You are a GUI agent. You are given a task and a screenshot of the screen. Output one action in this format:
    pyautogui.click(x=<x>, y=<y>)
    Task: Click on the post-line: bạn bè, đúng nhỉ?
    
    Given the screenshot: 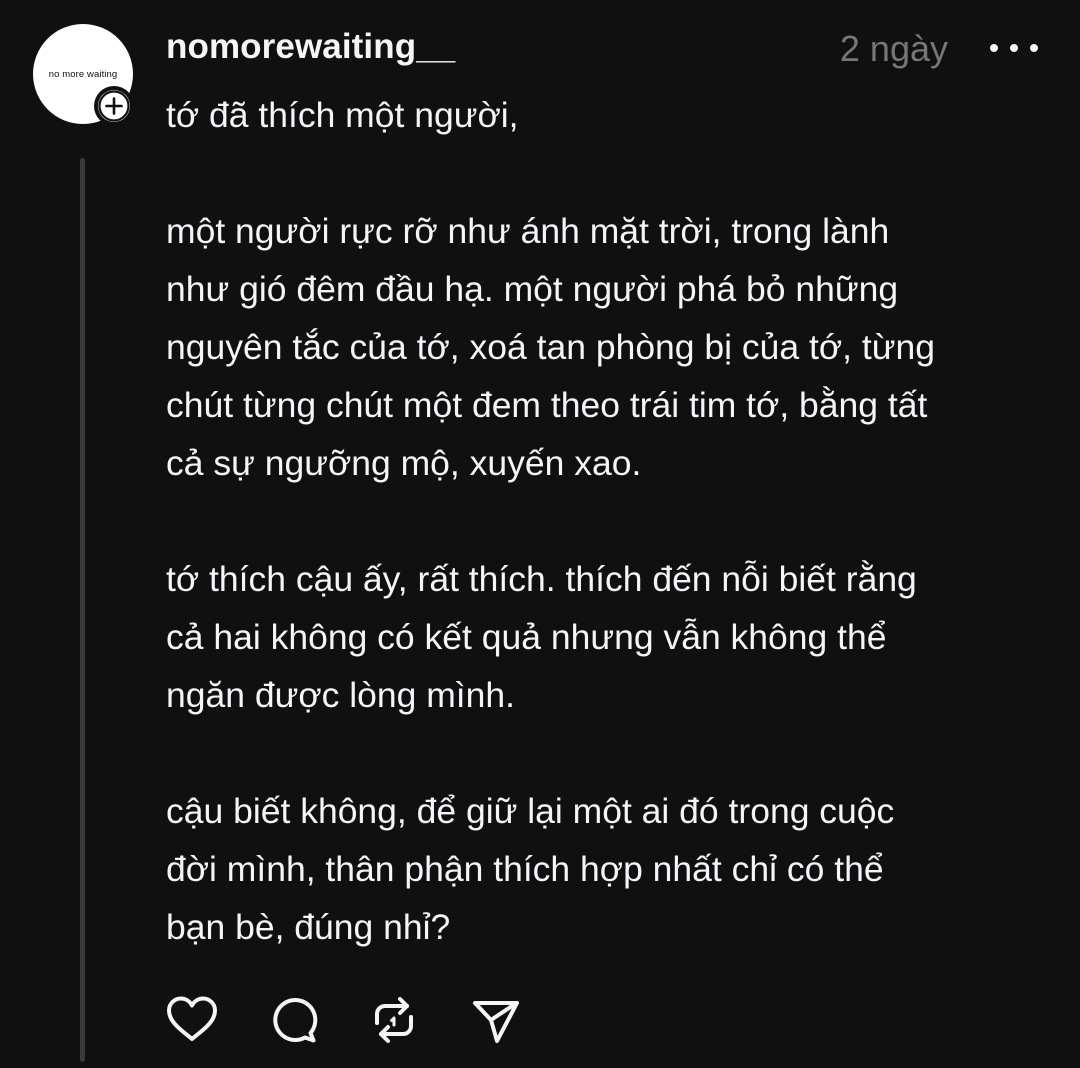 What is the action you would take?
    pyautogui.click(x=308, y=927)
    